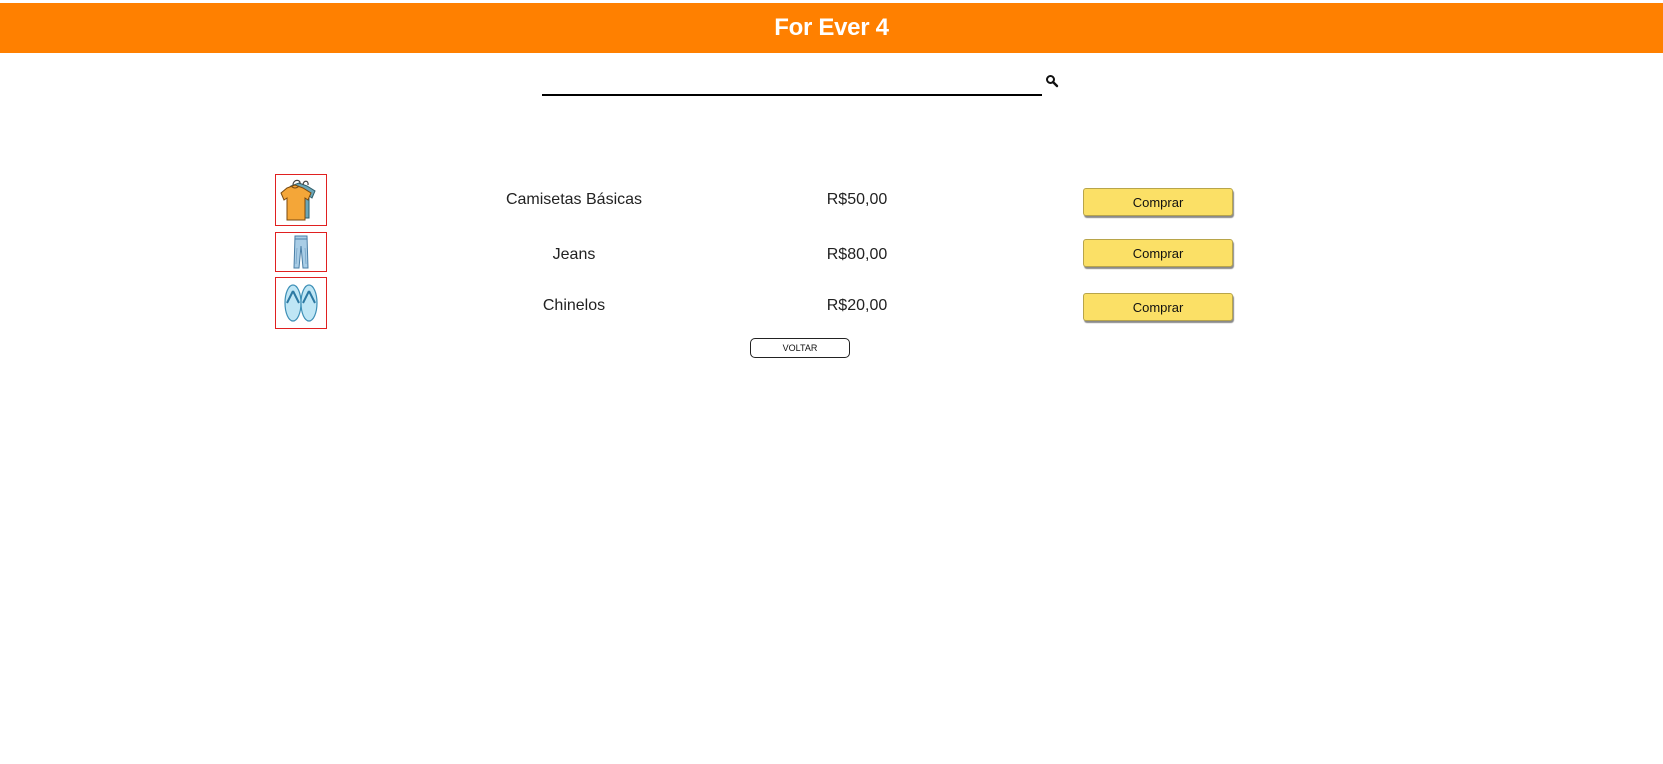  Describe the element at coordinates (574, 254) in the screenshot. I see `product-name: Jeans` at that location.